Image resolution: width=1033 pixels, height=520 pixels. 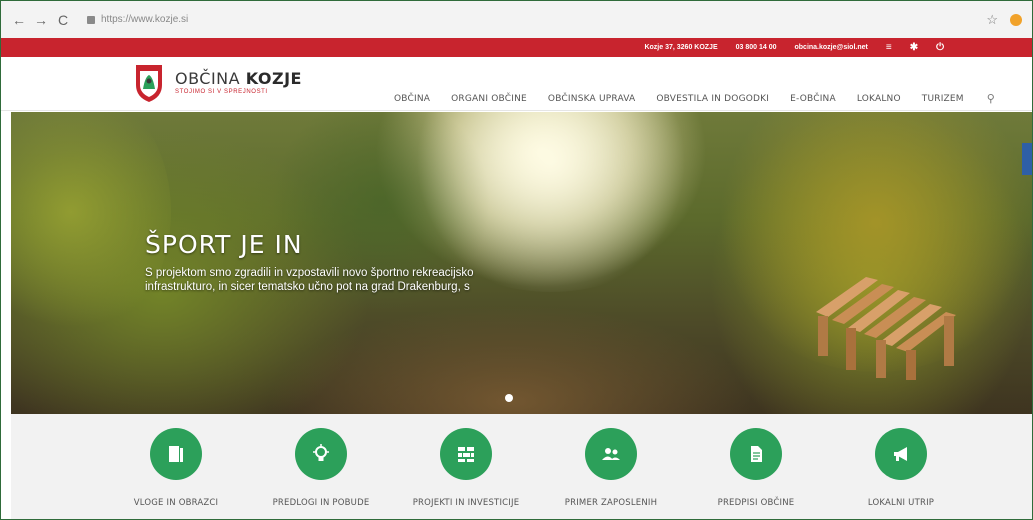 What do you see at coordinates (176, 503) in the screenshot?
I see `quick-link-label: VLOGE IN OBRAZCI` at bounding box center [176, 503].